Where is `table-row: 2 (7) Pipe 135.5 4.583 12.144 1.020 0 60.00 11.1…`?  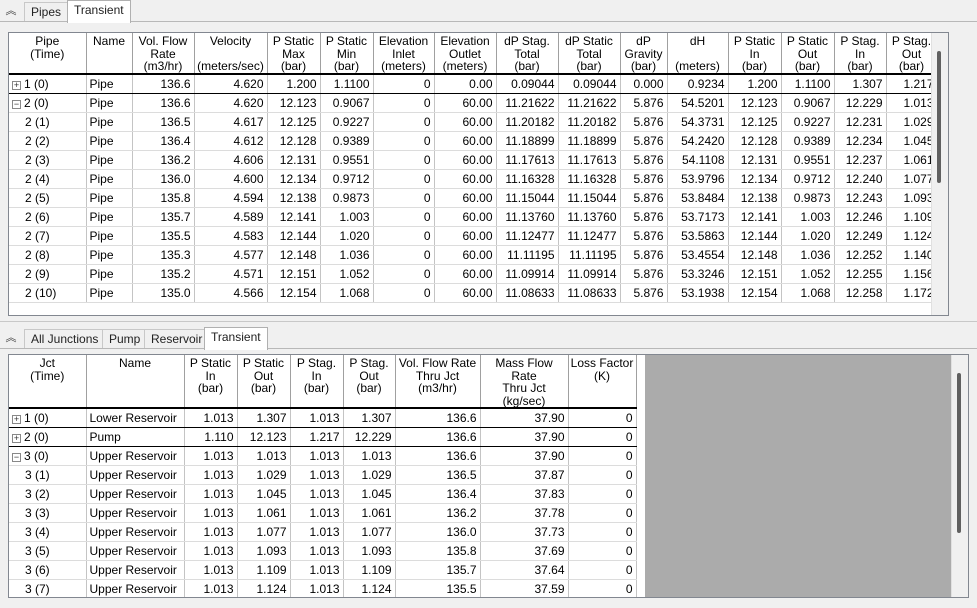 table-row: 2 (7) Pipe 135.5 4.583 12.144 1.020 0 60.00 11.1… is located at coordinates (473, 236).